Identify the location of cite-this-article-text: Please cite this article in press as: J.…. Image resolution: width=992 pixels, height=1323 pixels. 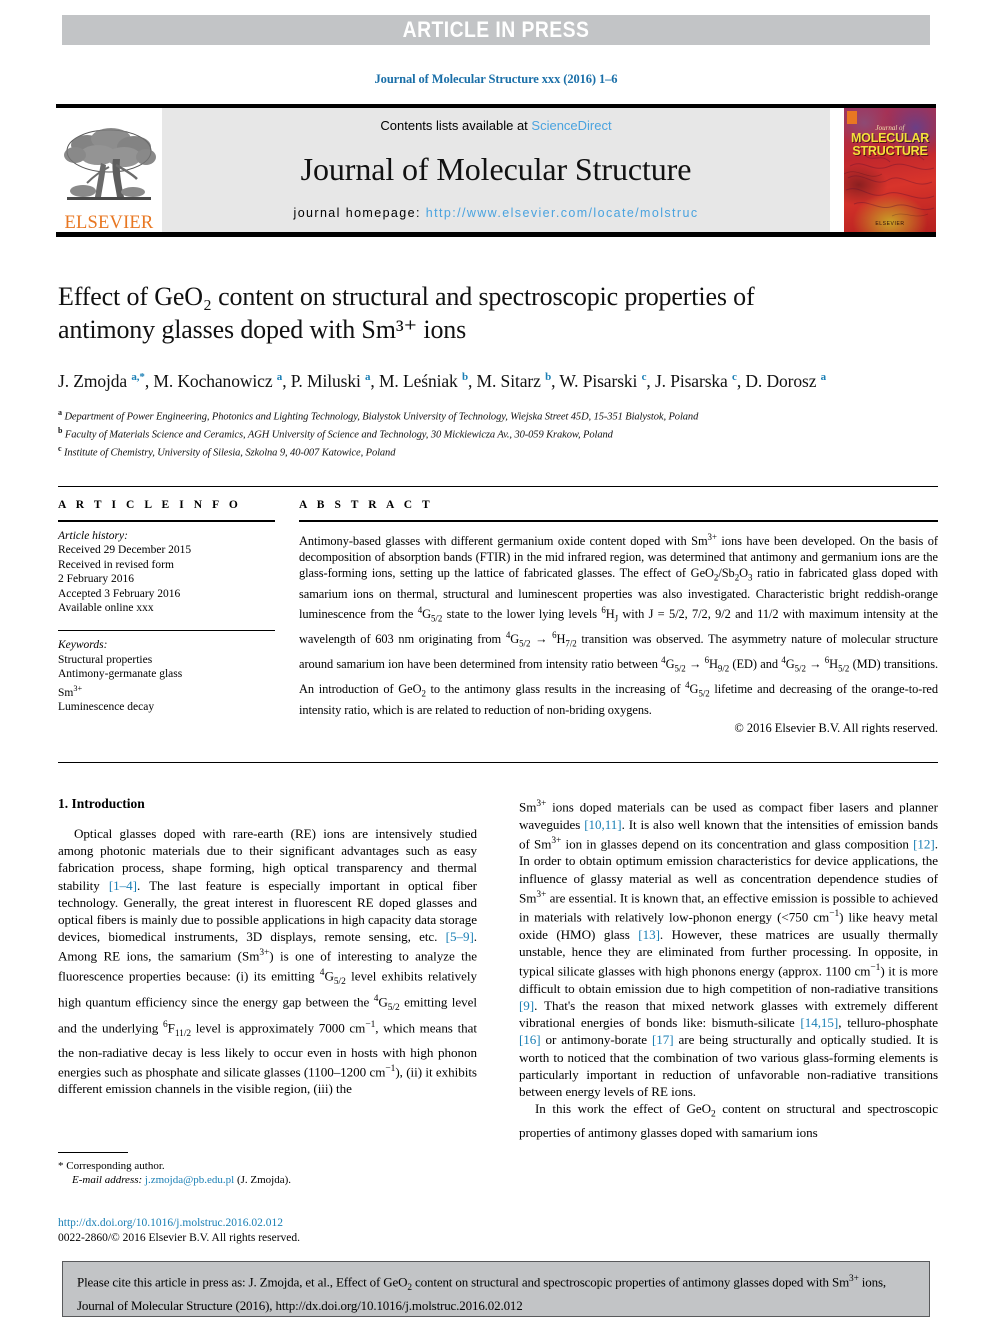
(481, 1293).